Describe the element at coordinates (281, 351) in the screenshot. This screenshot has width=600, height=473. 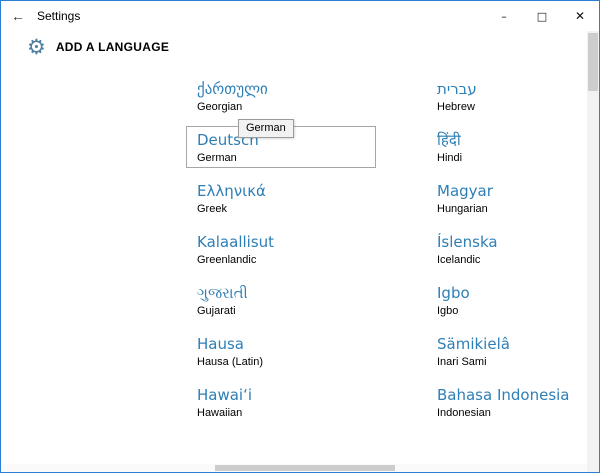
I see `language-tile-hausa-latin: Hausa Hausa (Latin)` at that location.